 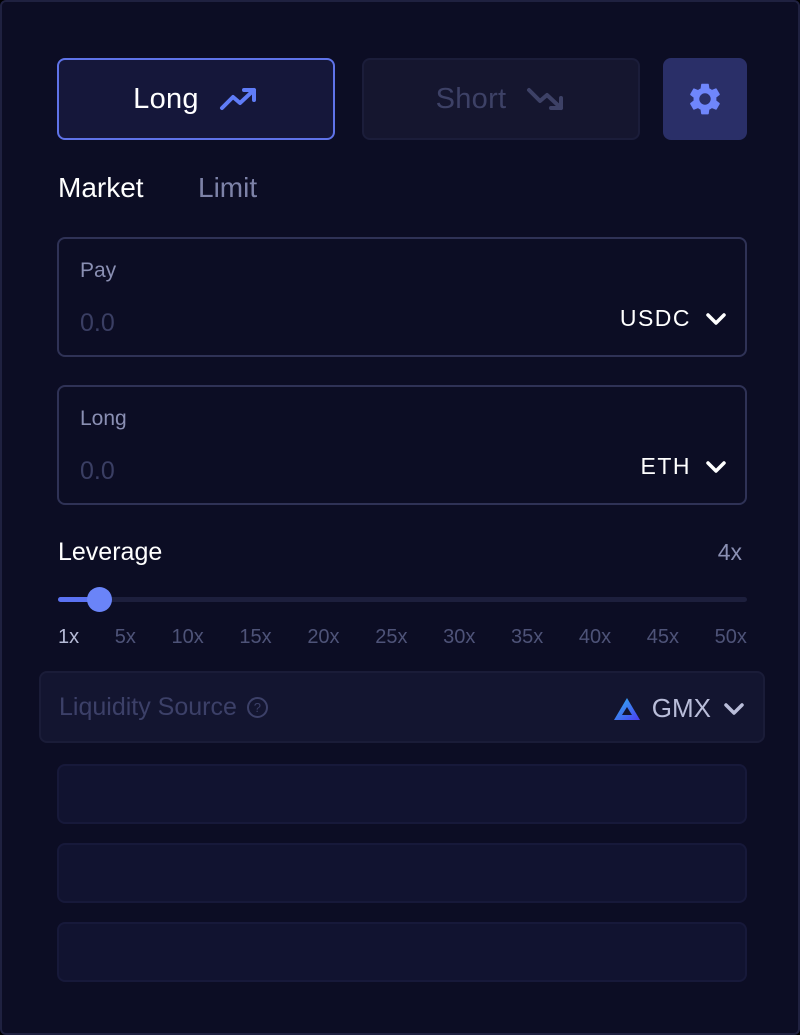 I want to click on leverage-tick: 35x, so click(x=527, y=637).